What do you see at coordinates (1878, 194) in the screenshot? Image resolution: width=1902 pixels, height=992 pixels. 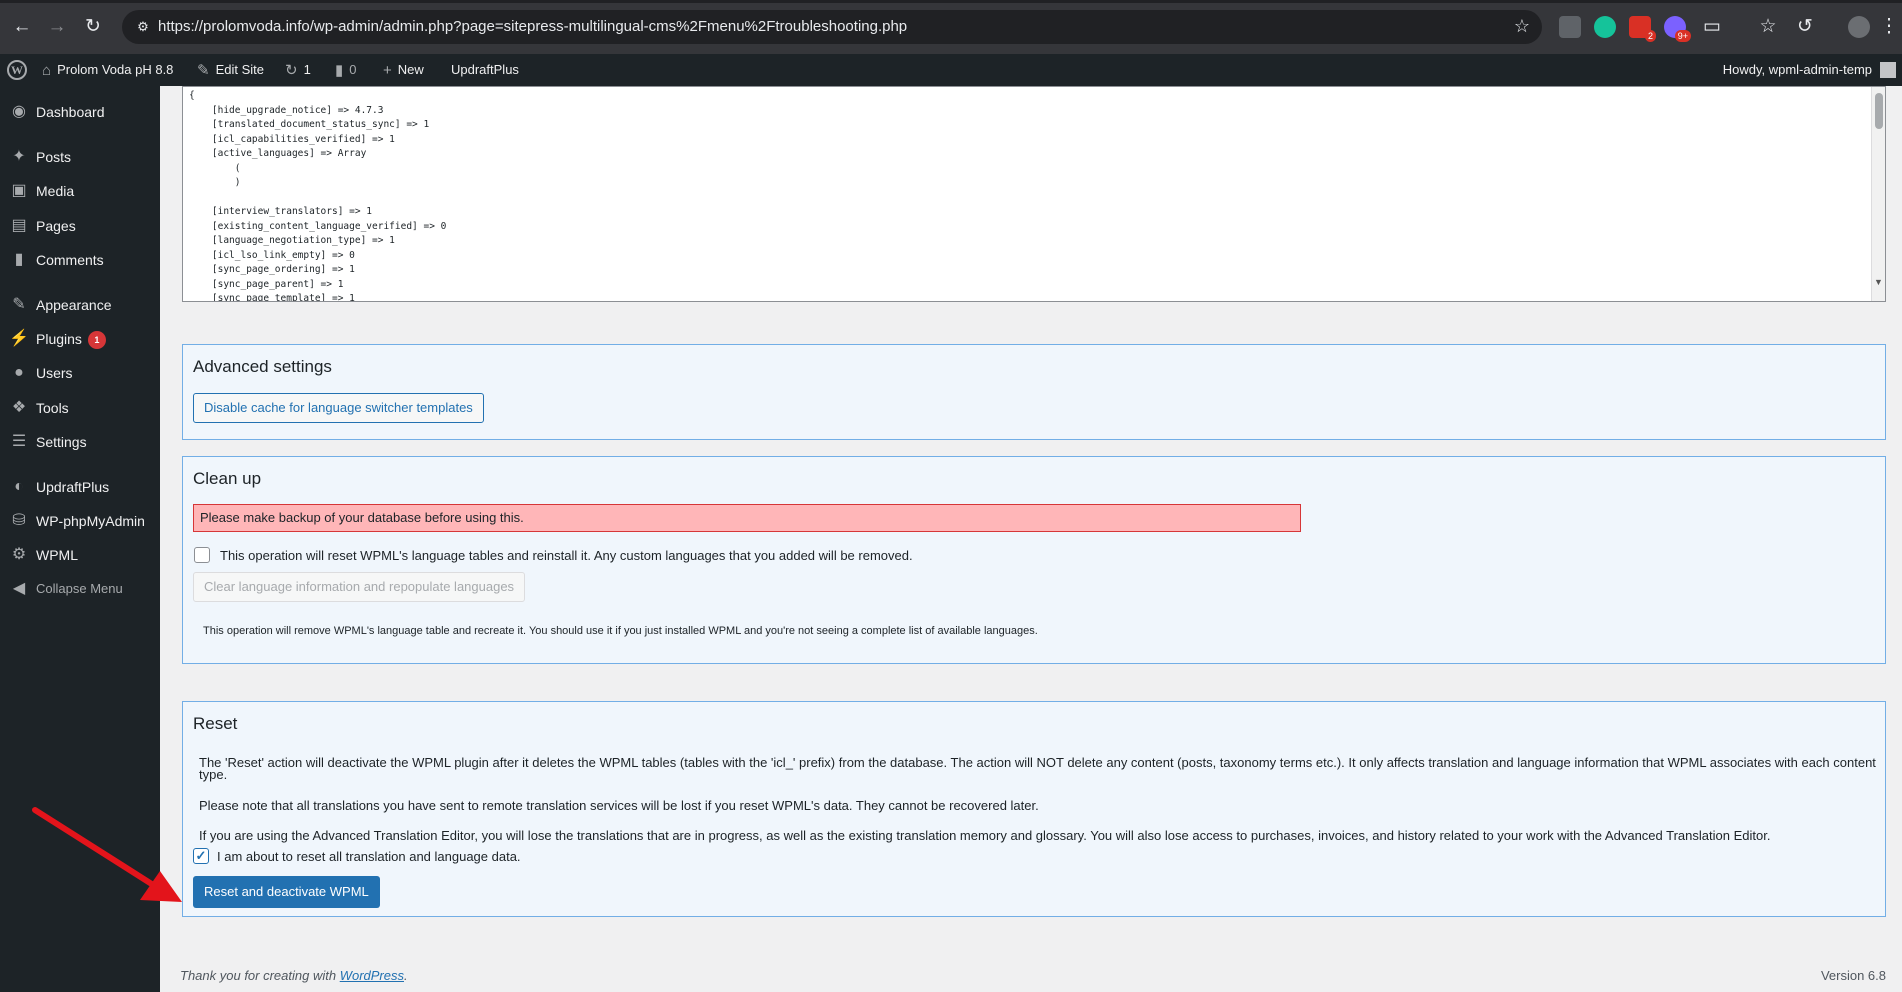 I see `debug-scrollbar: ▼` at bounding box center [1878, 194].